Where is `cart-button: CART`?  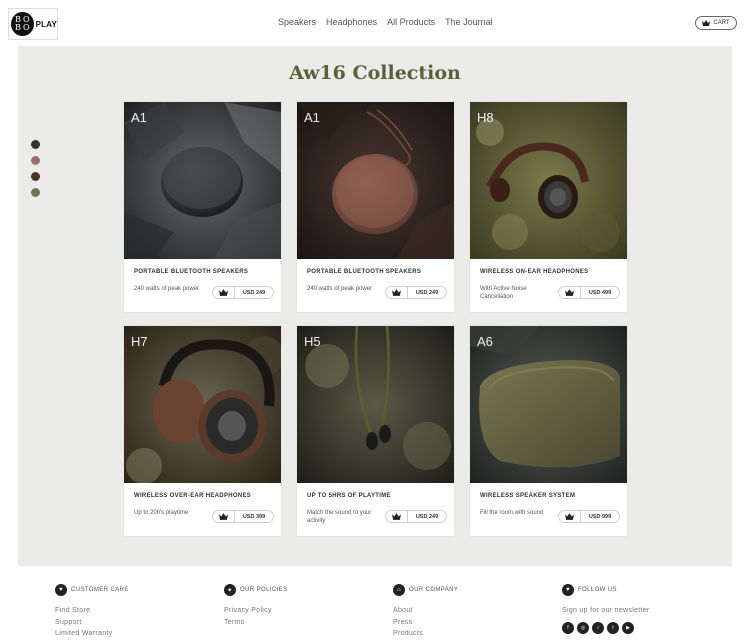
cart-button: CART is located at coordinates (716, 23).